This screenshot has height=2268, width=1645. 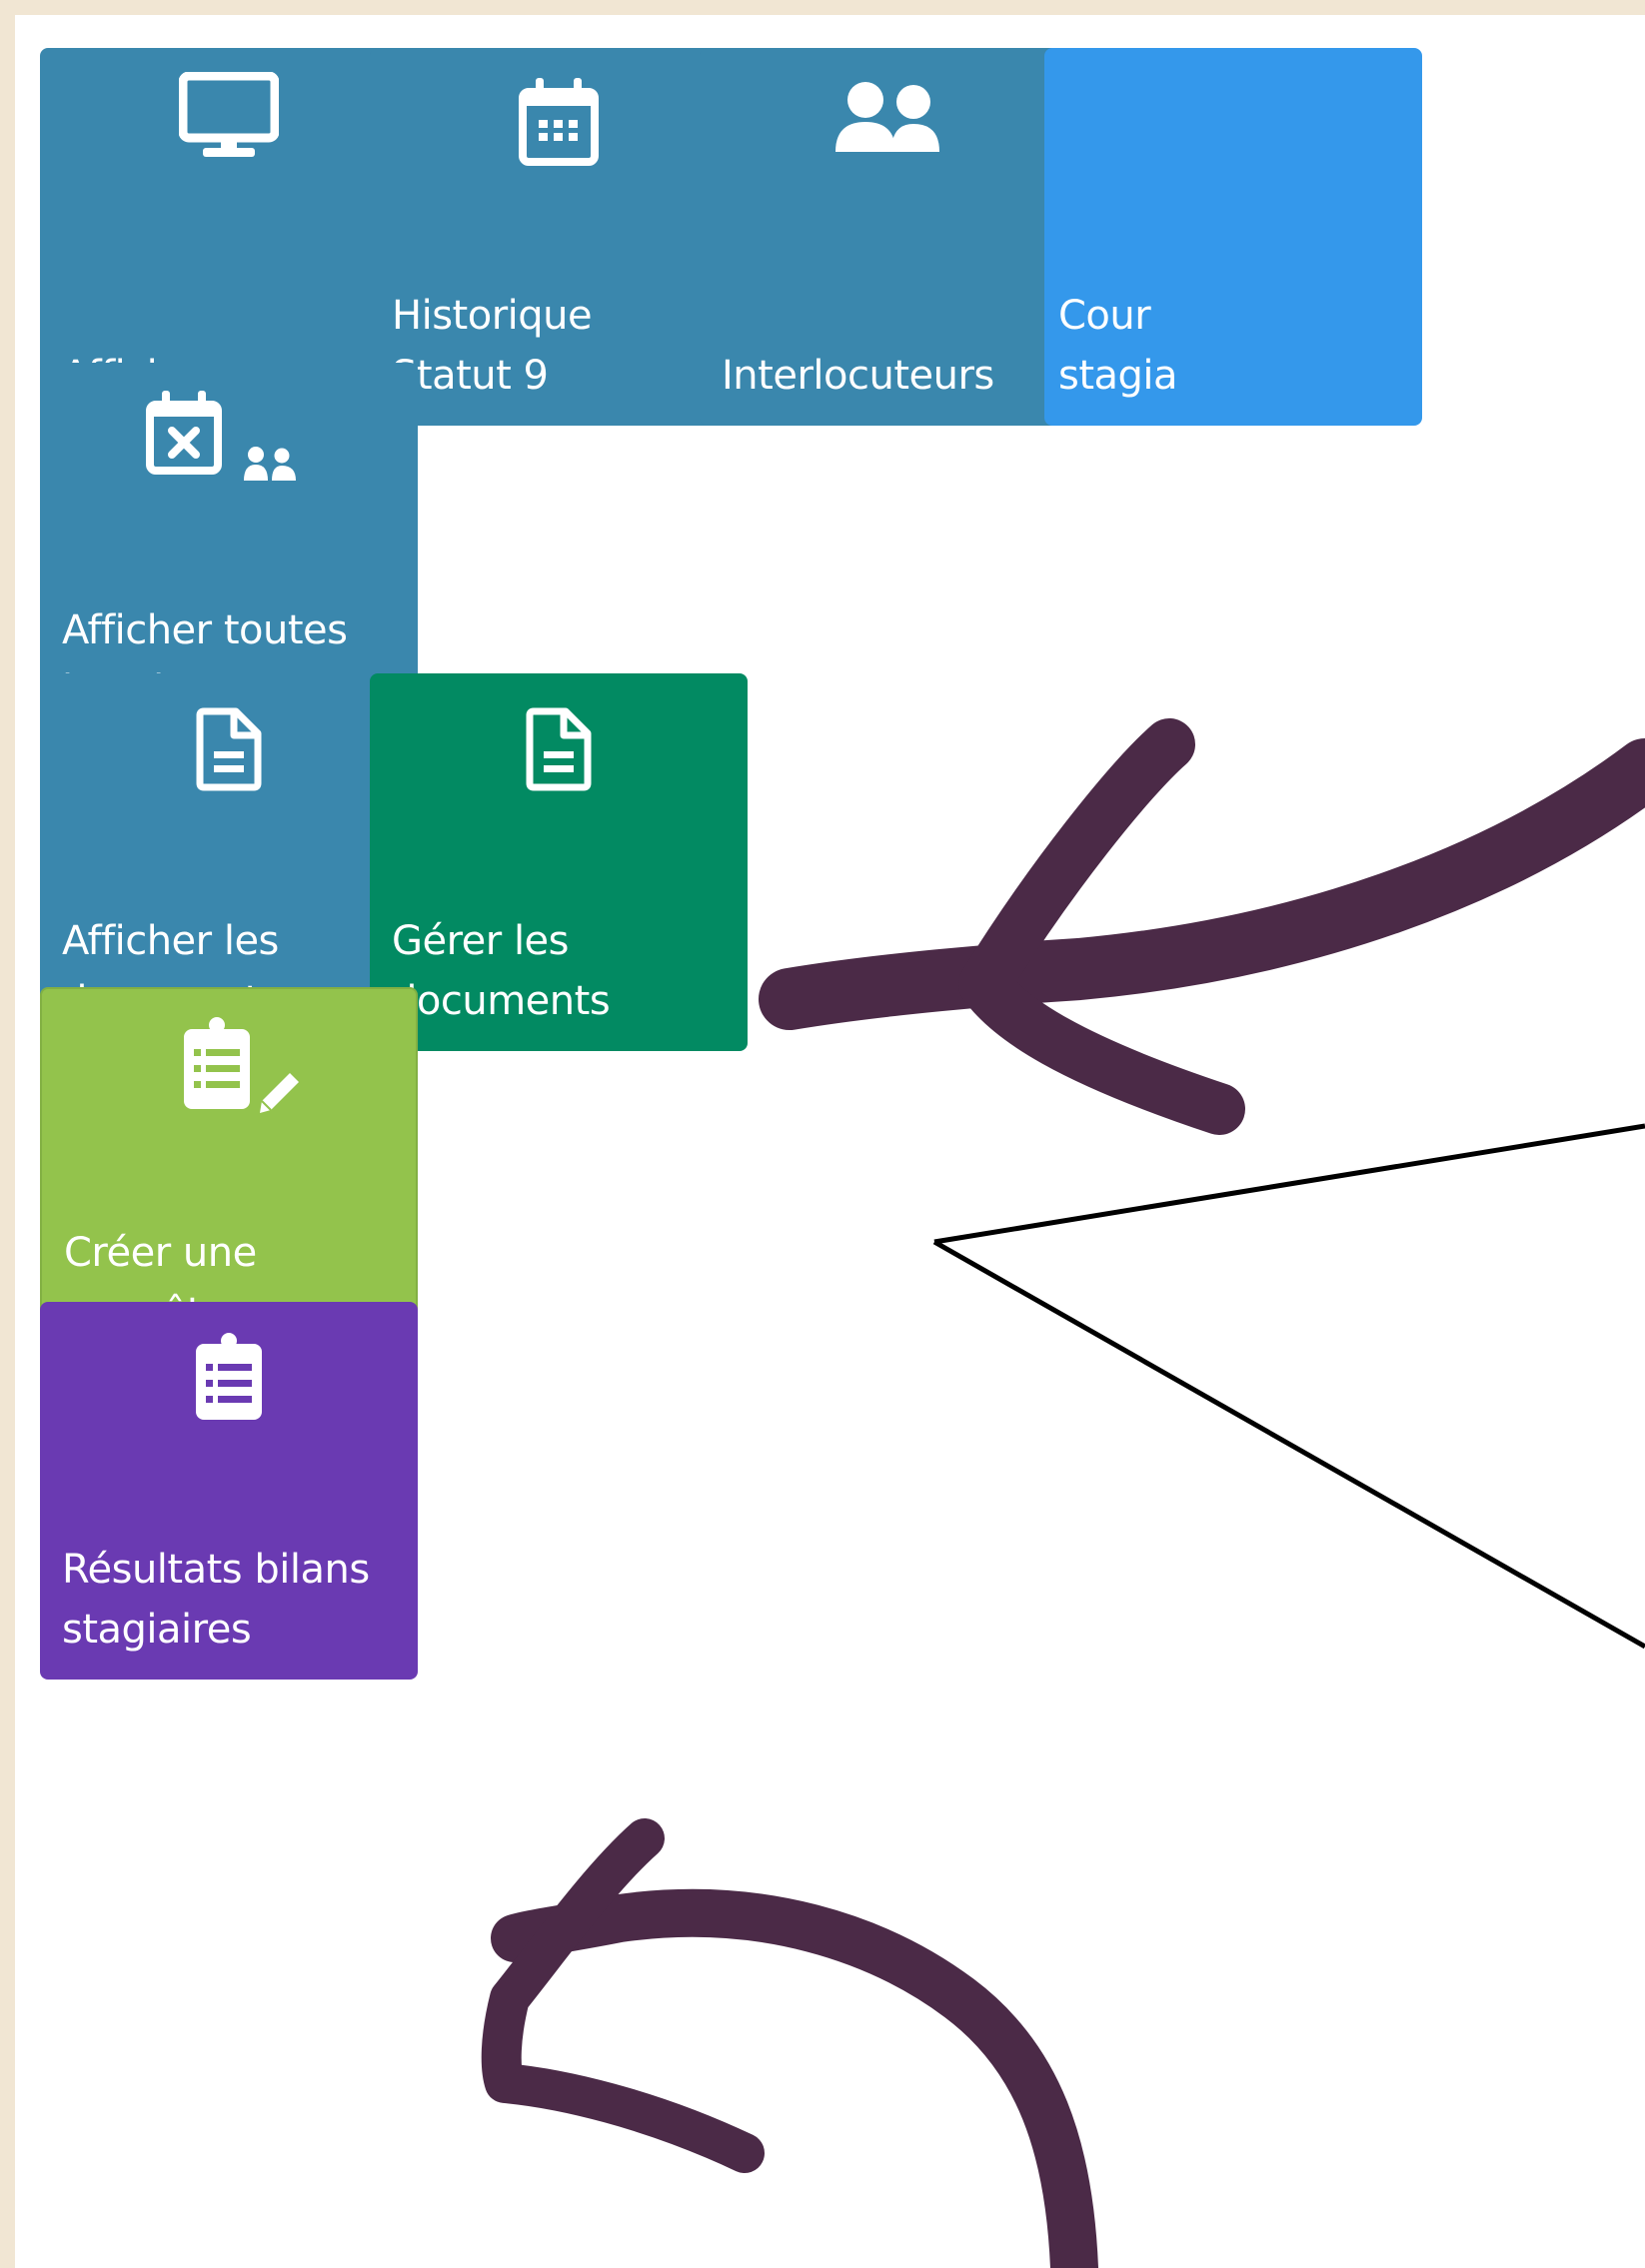 What do you see at coordinates (229, 1491) in the screenshot?
I see `tile-resultats-bilans: Résultats bilans stagiaires` at bounding box center [229, 1491].